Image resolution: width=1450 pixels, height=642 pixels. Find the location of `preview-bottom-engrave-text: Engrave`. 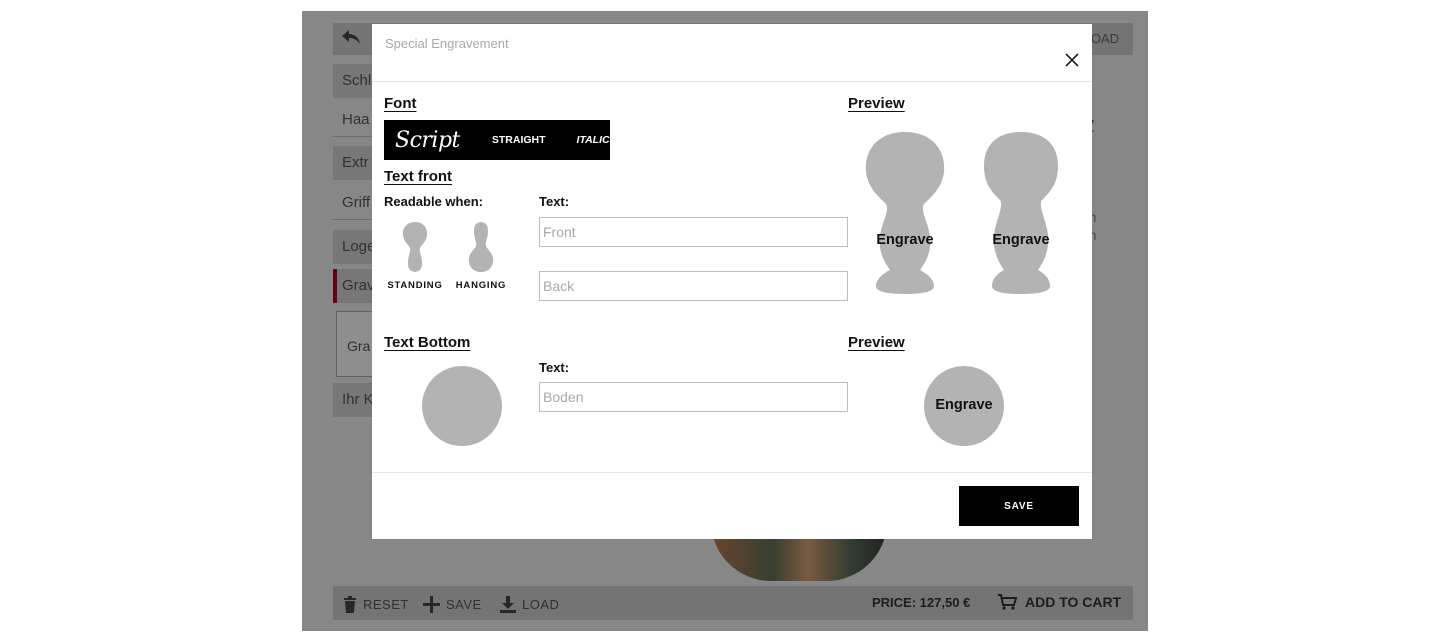

preview-bottom-engrave-text: Engrave is located at coordinates (964, 405).